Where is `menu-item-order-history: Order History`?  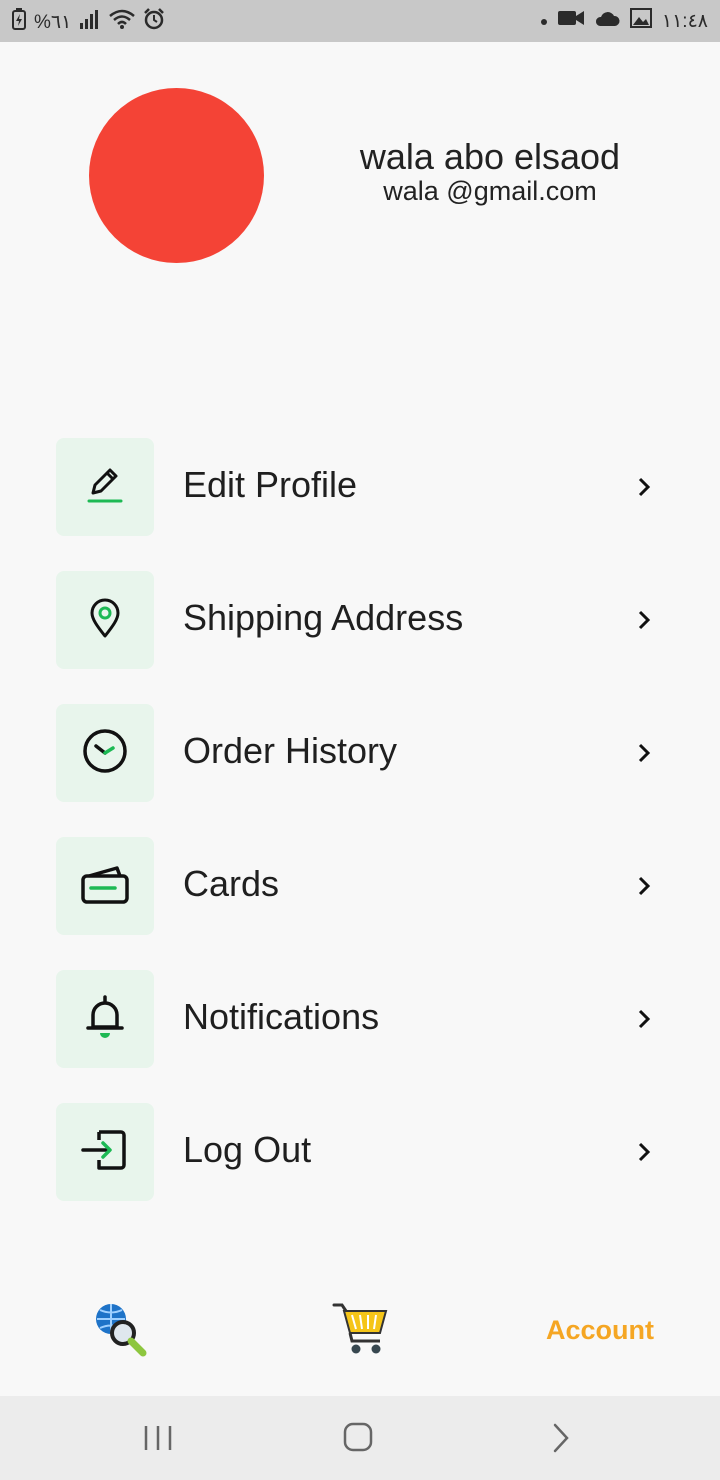 menu-item-order-history: Order History is located at coordinates (360, 753).